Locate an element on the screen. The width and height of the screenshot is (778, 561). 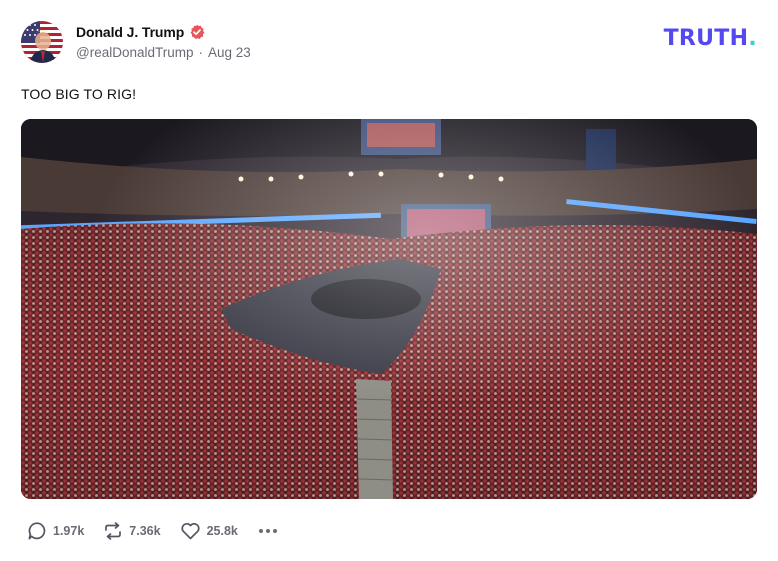
retruth-button: 7.36k is located at coordinates (132, 531).